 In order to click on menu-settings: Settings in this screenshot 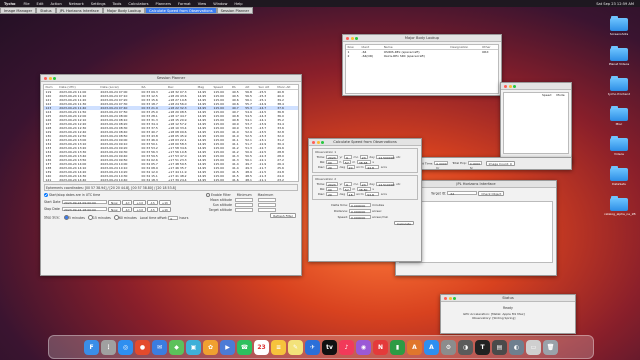, I will do `click(98, 4)`.